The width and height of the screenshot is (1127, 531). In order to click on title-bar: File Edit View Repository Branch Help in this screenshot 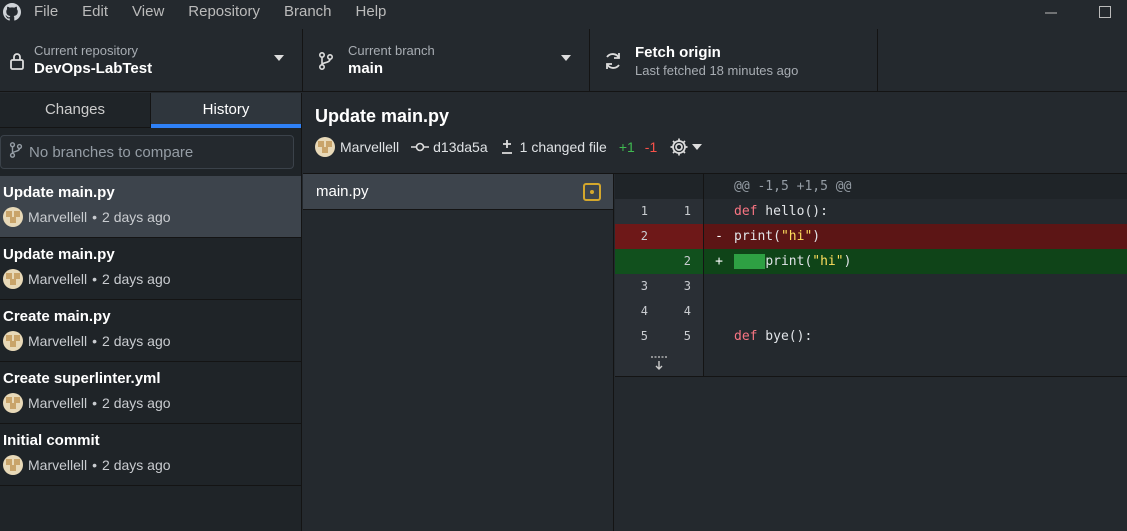, I will do `click(563, 12)`.